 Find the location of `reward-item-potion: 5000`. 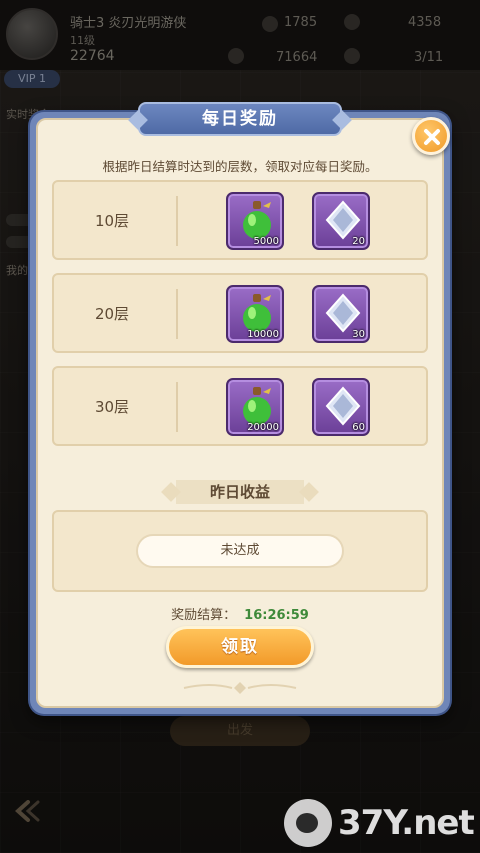

reward-item-potion: 5000 is located at coordinates (255, 221).